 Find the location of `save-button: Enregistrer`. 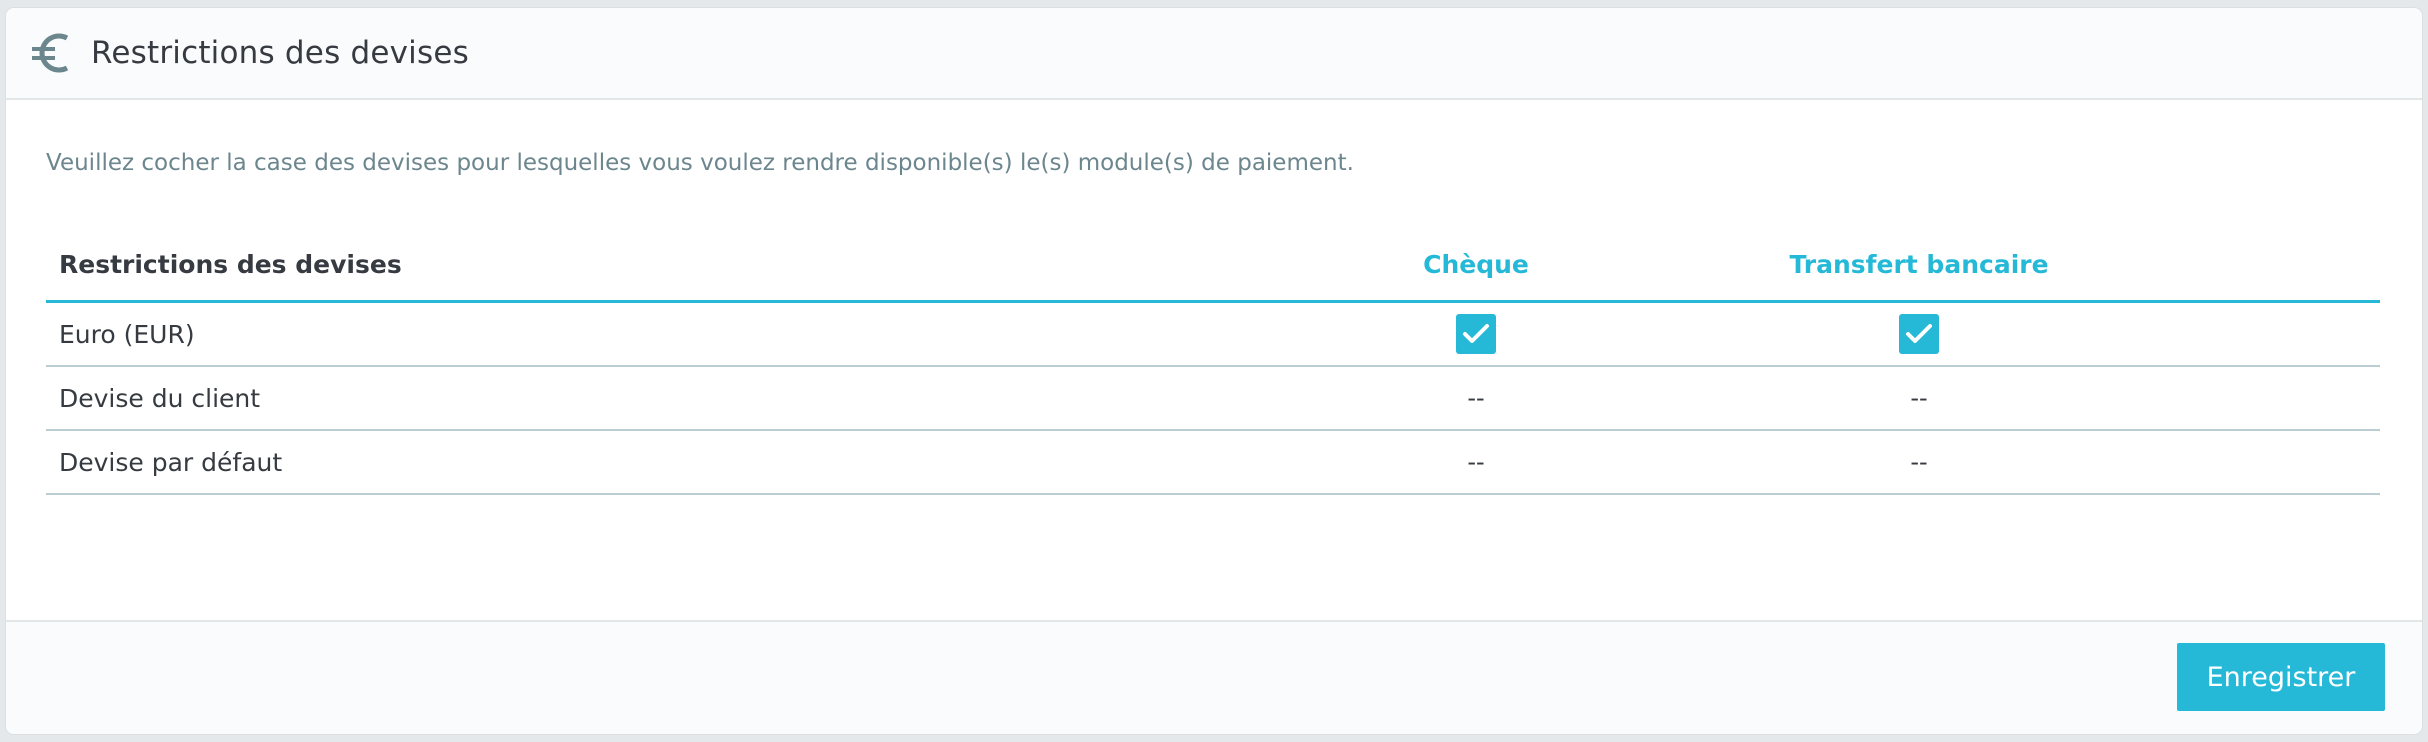

save-button: Enregistrer is located at coordinates (2281, 677).